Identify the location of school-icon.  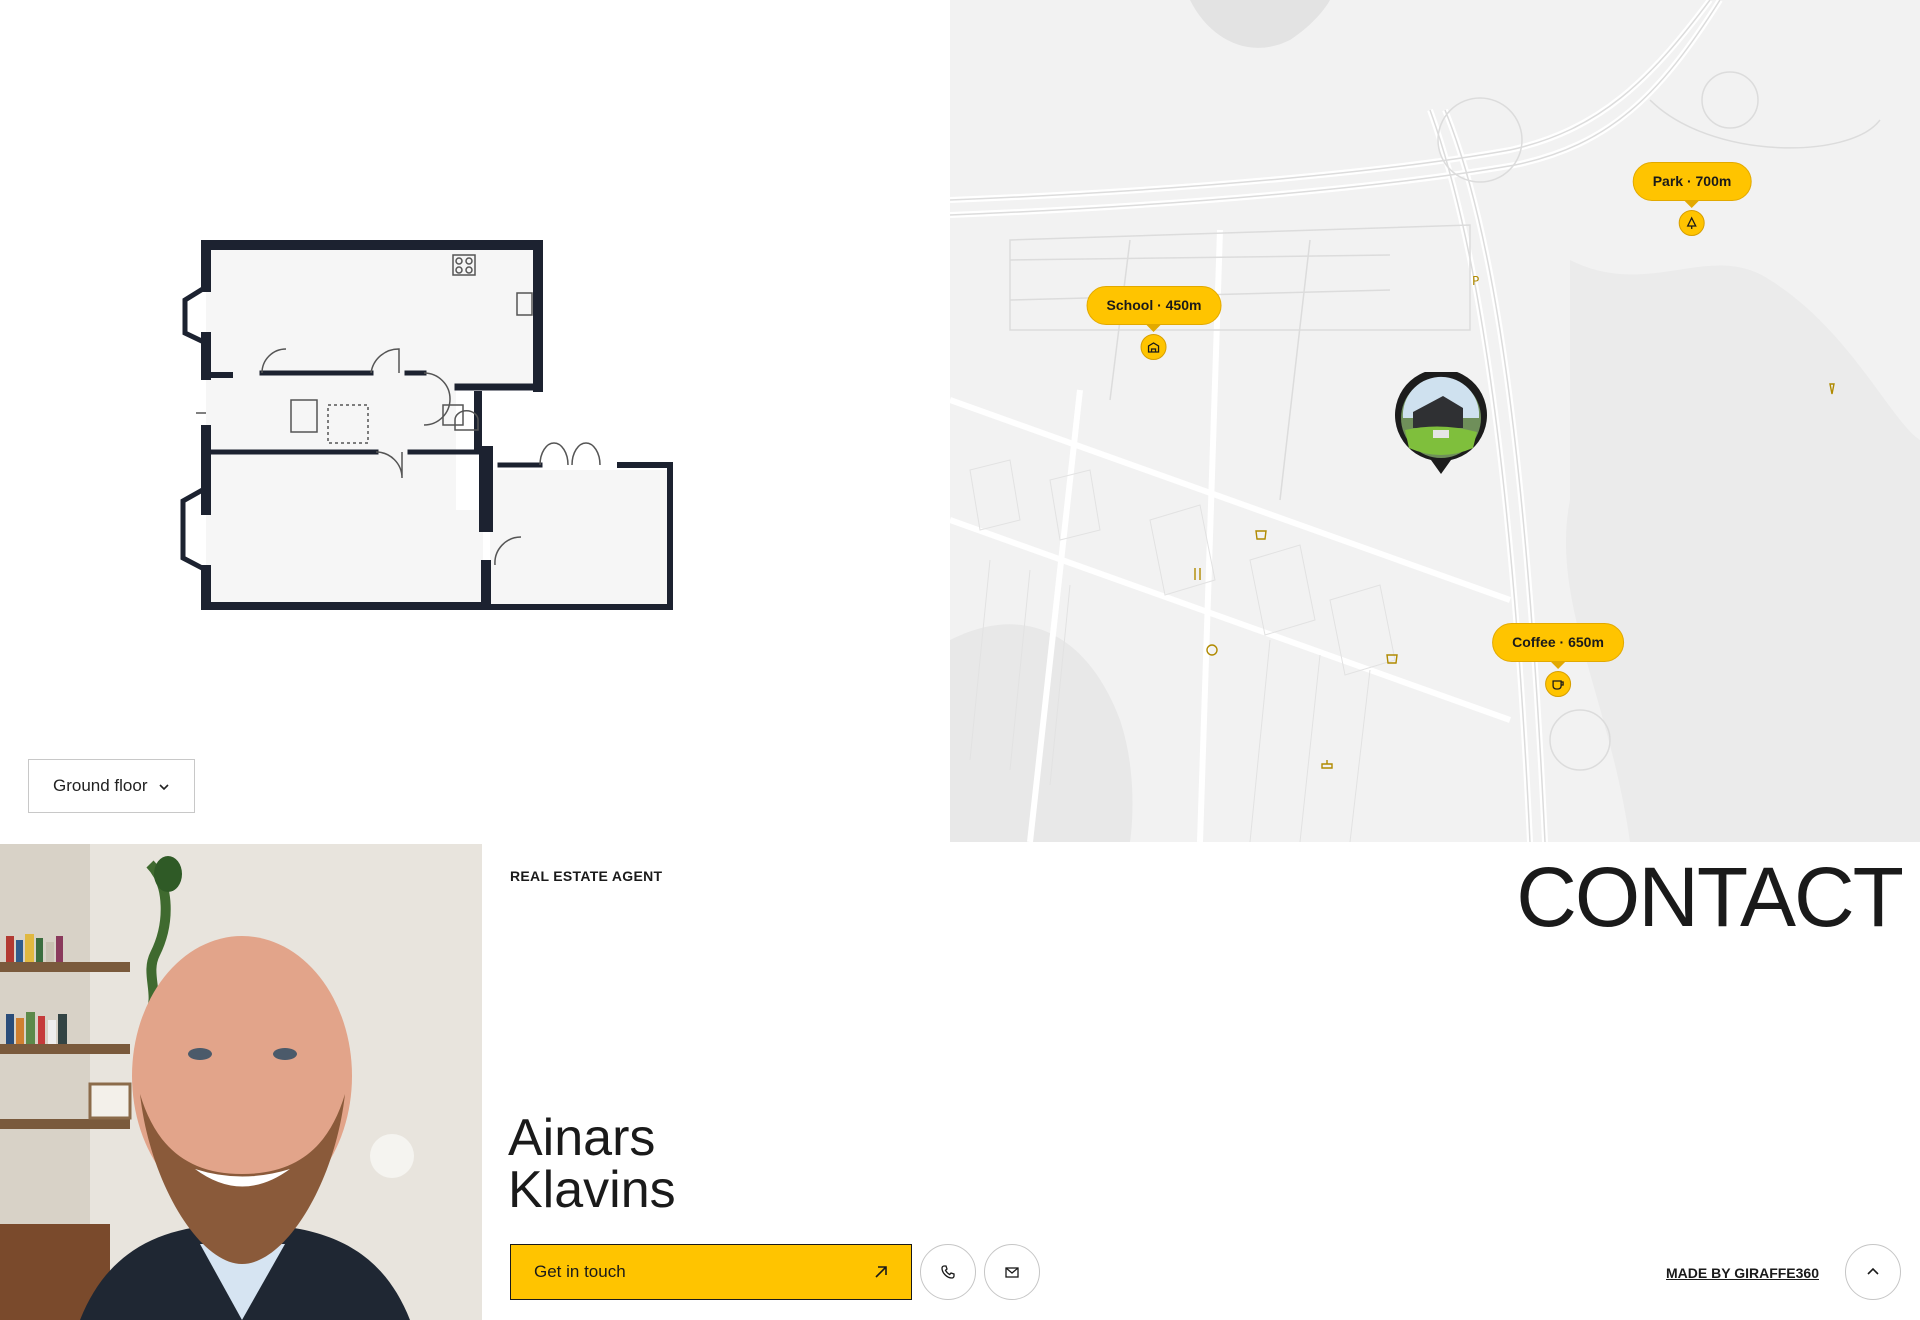
(1153, 347).